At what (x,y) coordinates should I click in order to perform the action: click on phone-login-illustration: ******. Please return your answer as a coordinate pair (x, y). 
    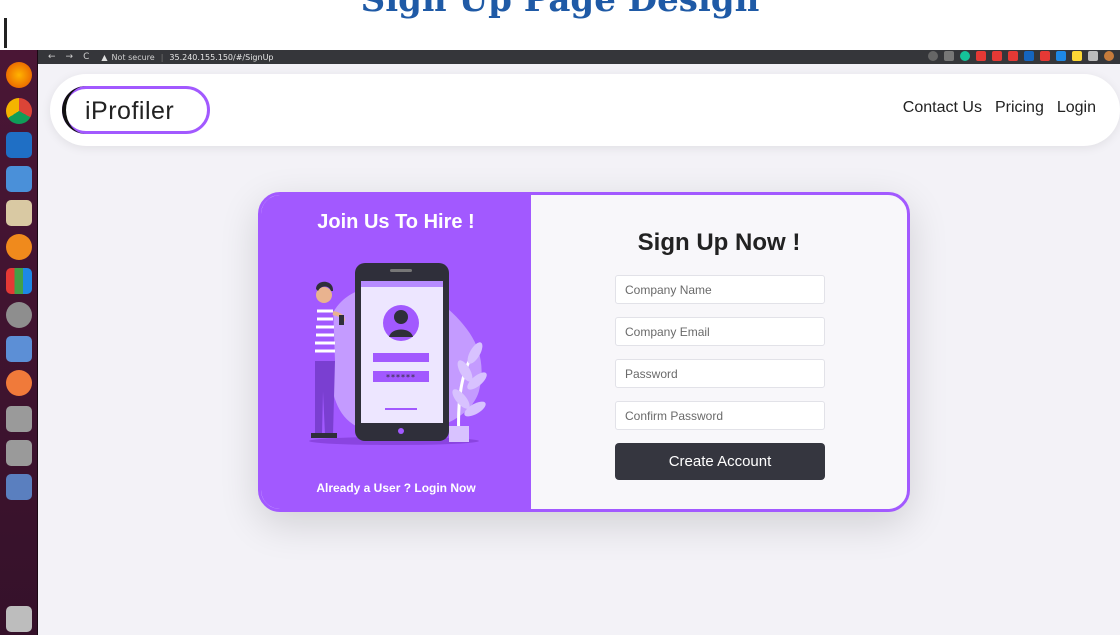
    Looking at the image, I should click on (398, 354).